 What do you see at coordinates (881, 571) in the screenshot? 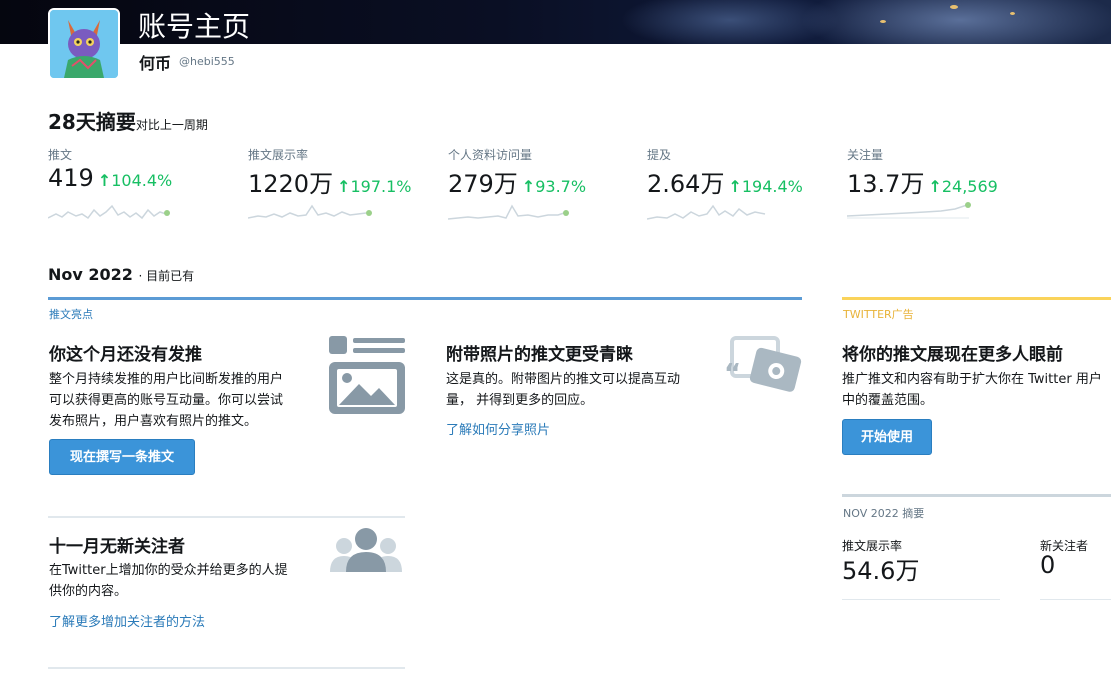
I see `nov-impressions-value: 54.6万` at bounding box center [881, 571].